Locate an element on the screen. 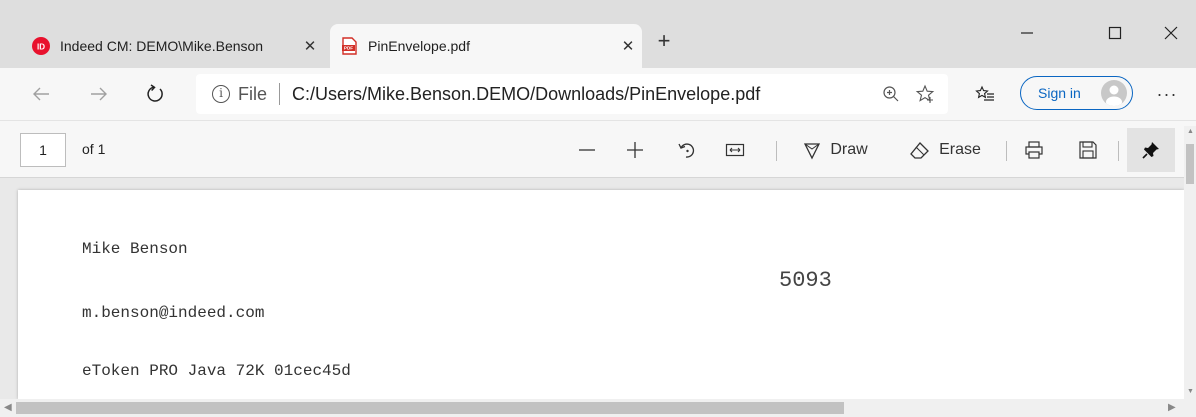 This screenshot has width=1196, height=417. svg-text: PDF is located at coordinates (348, 48).